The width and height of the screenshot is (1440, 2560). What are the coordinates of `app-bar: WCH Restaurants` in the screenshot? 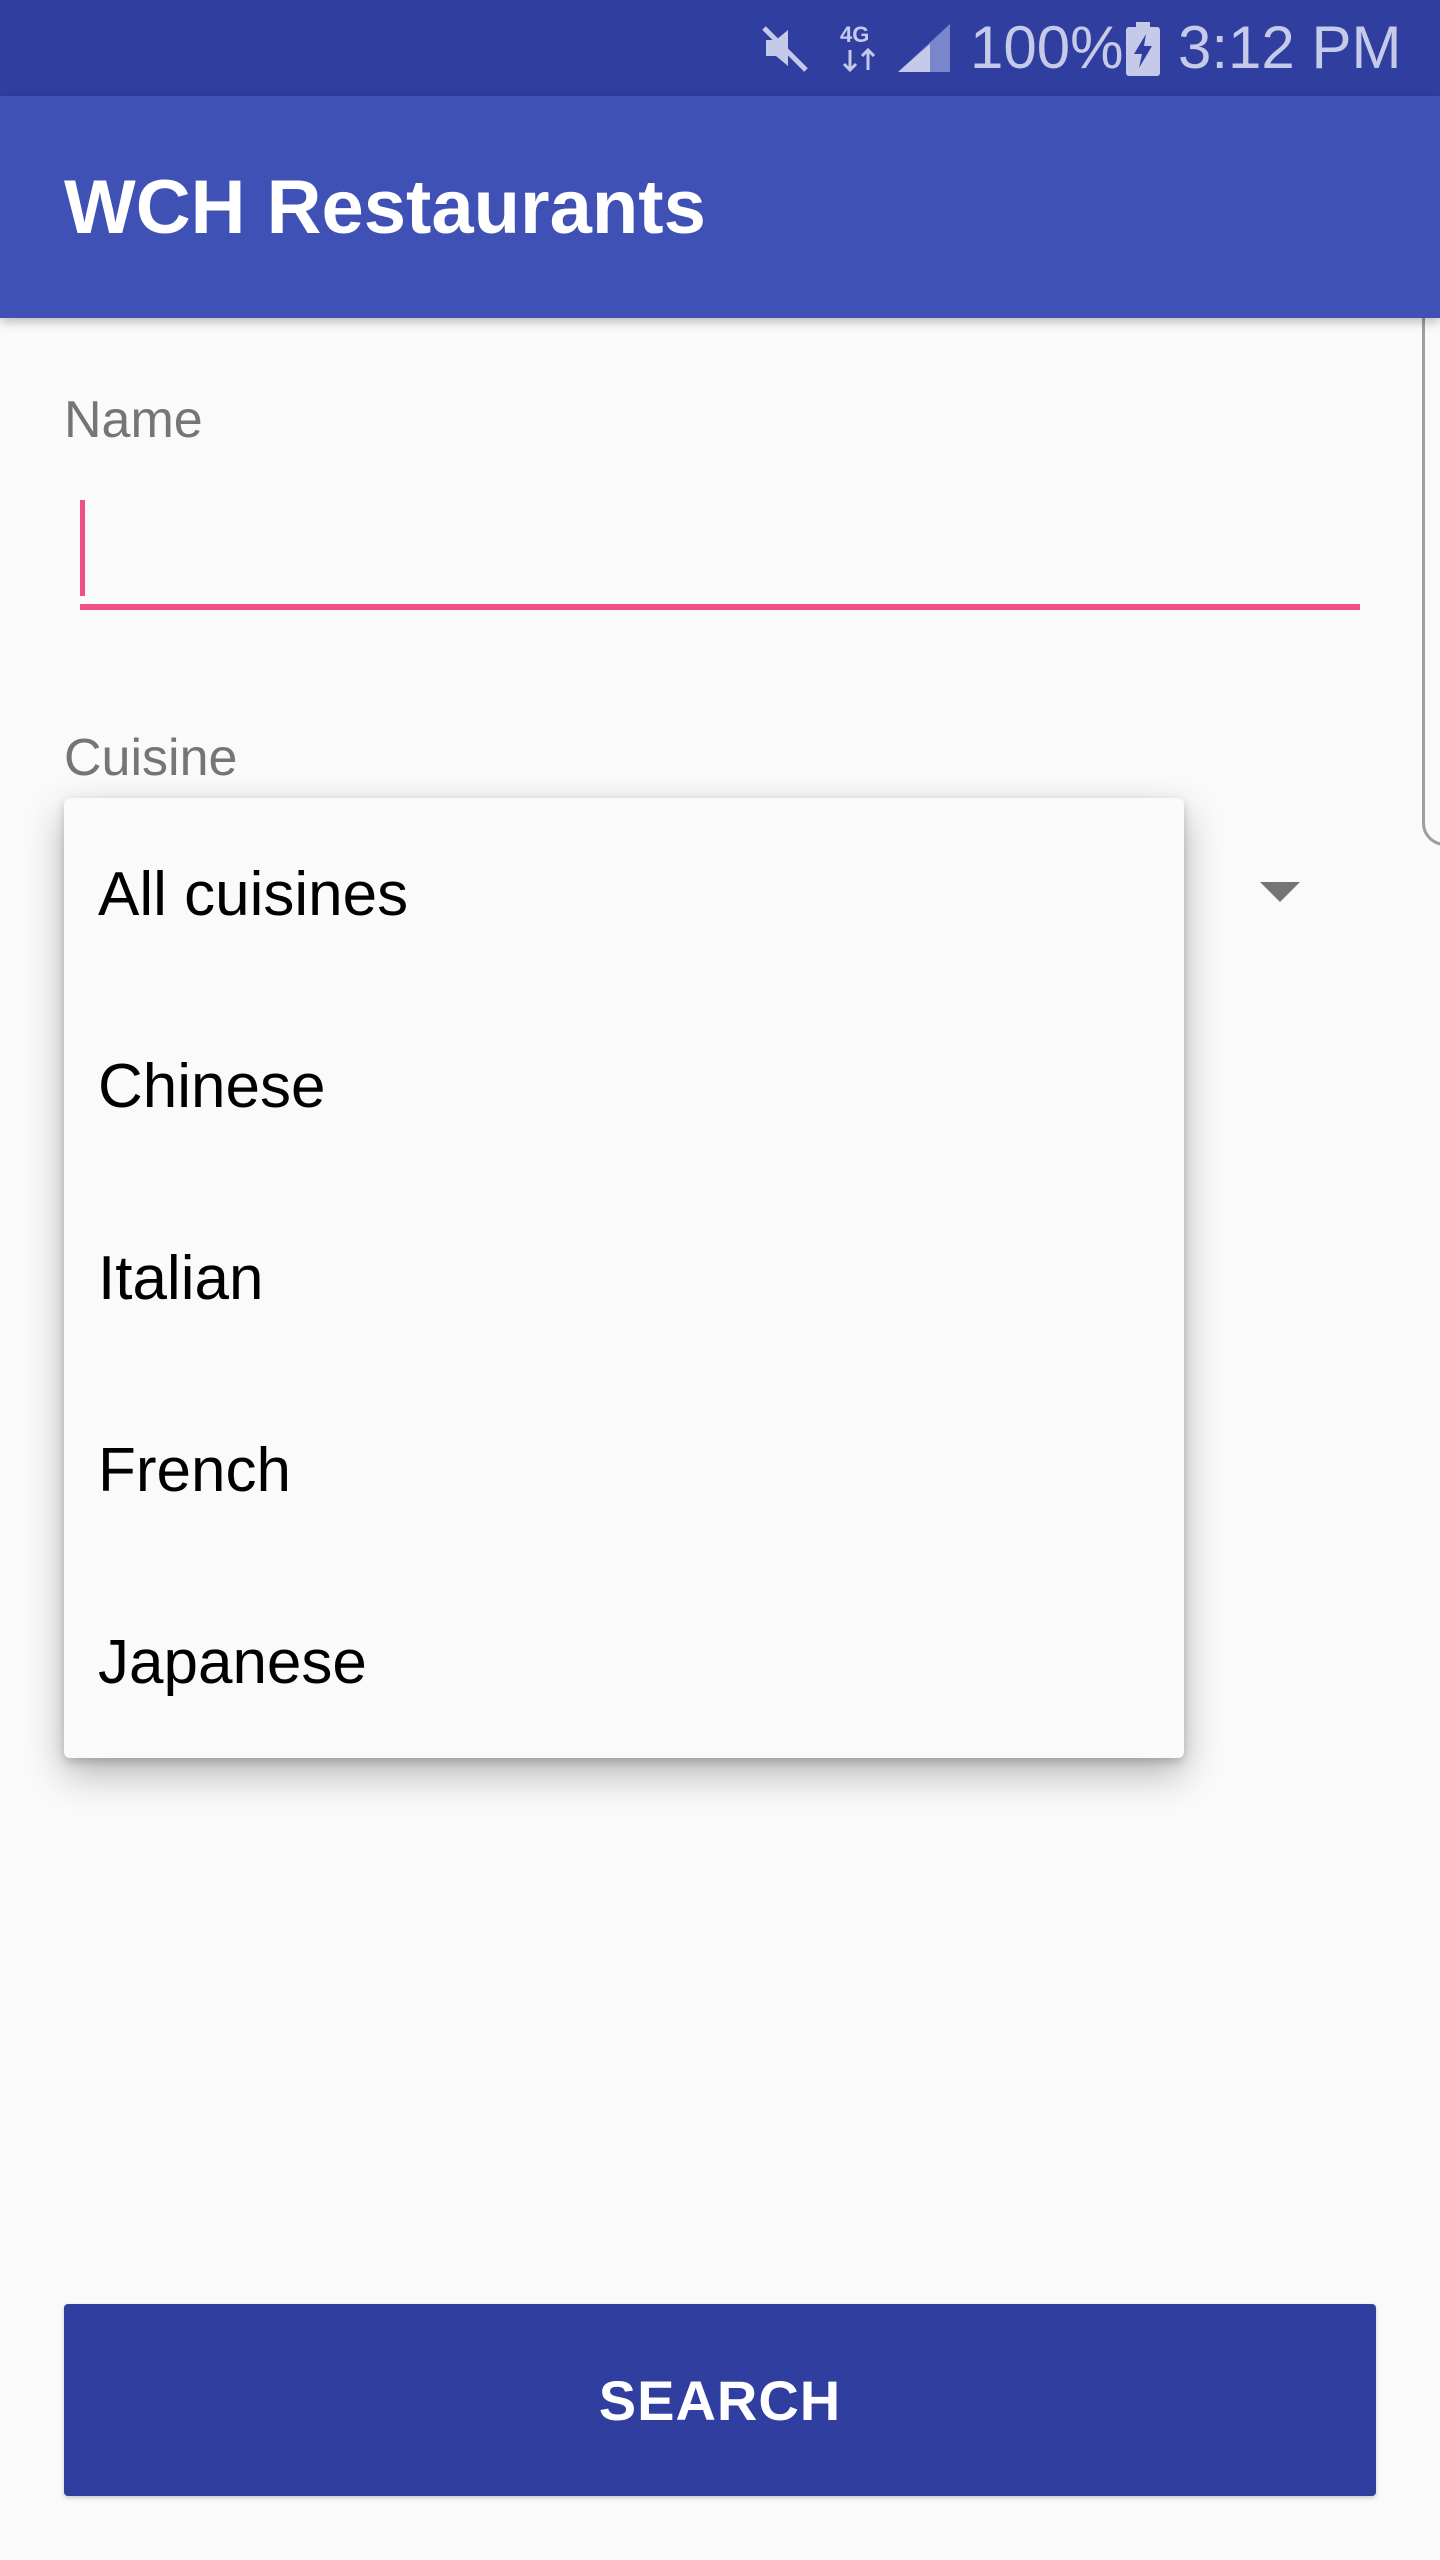 It's located at (720, 207).